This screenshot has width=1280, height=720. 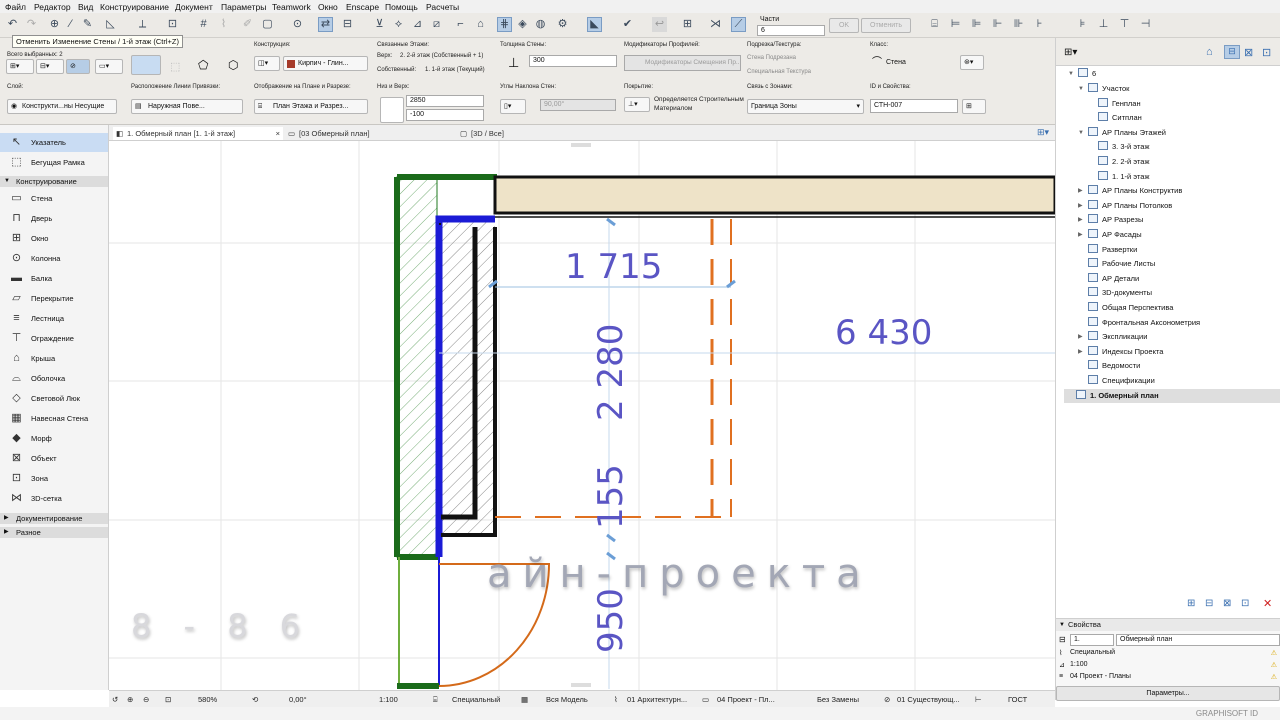 I want to click on project-map-icon: ⌂, so click(x=1209, y=52).